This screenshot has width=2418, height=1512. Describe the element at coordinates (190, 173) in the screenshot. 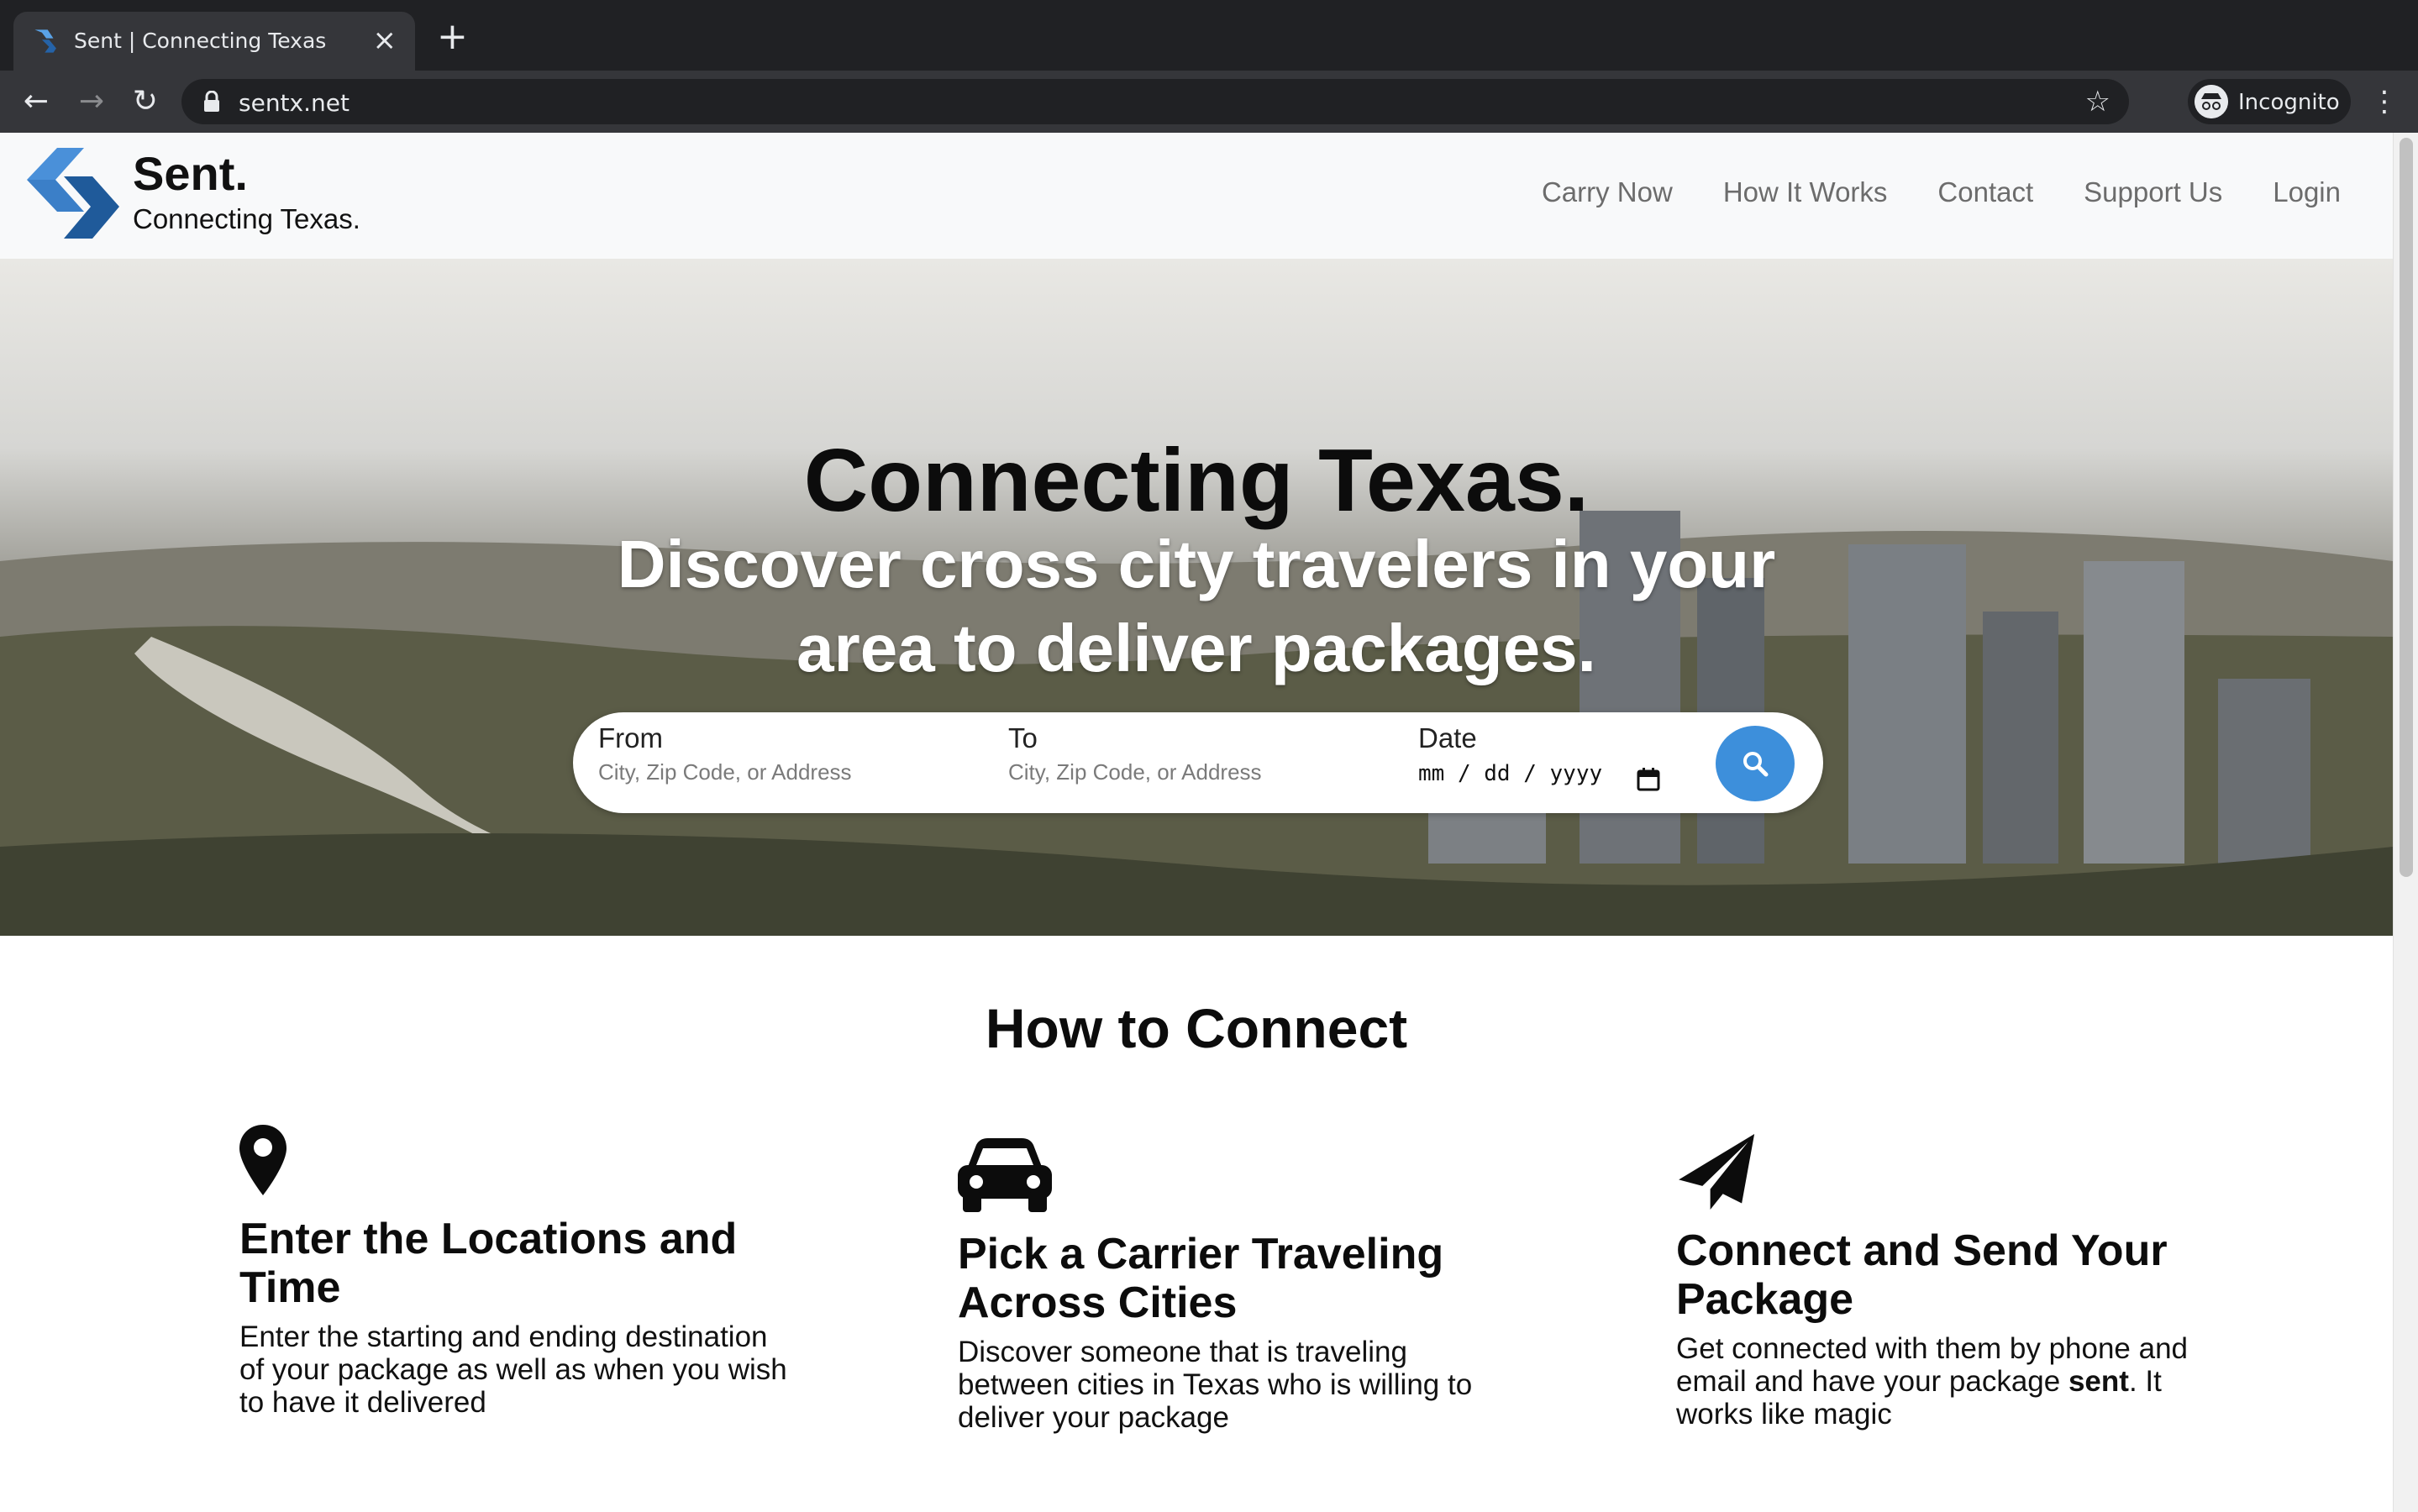

I see `brand-name: Sent.` at that location.